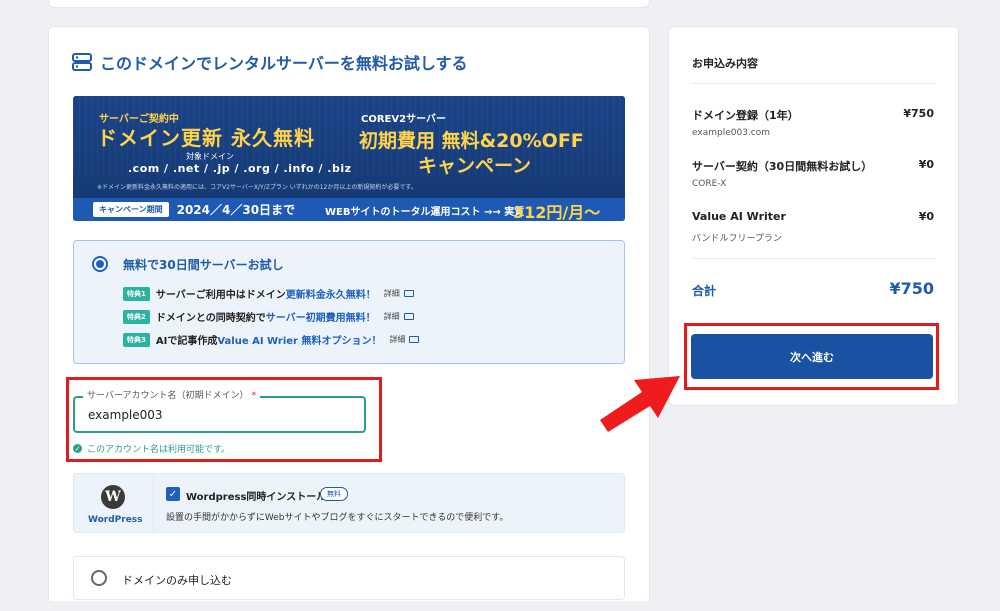  I want to click on banner-left-headline: ドメイン更新 永久無料, so click(206, 138).